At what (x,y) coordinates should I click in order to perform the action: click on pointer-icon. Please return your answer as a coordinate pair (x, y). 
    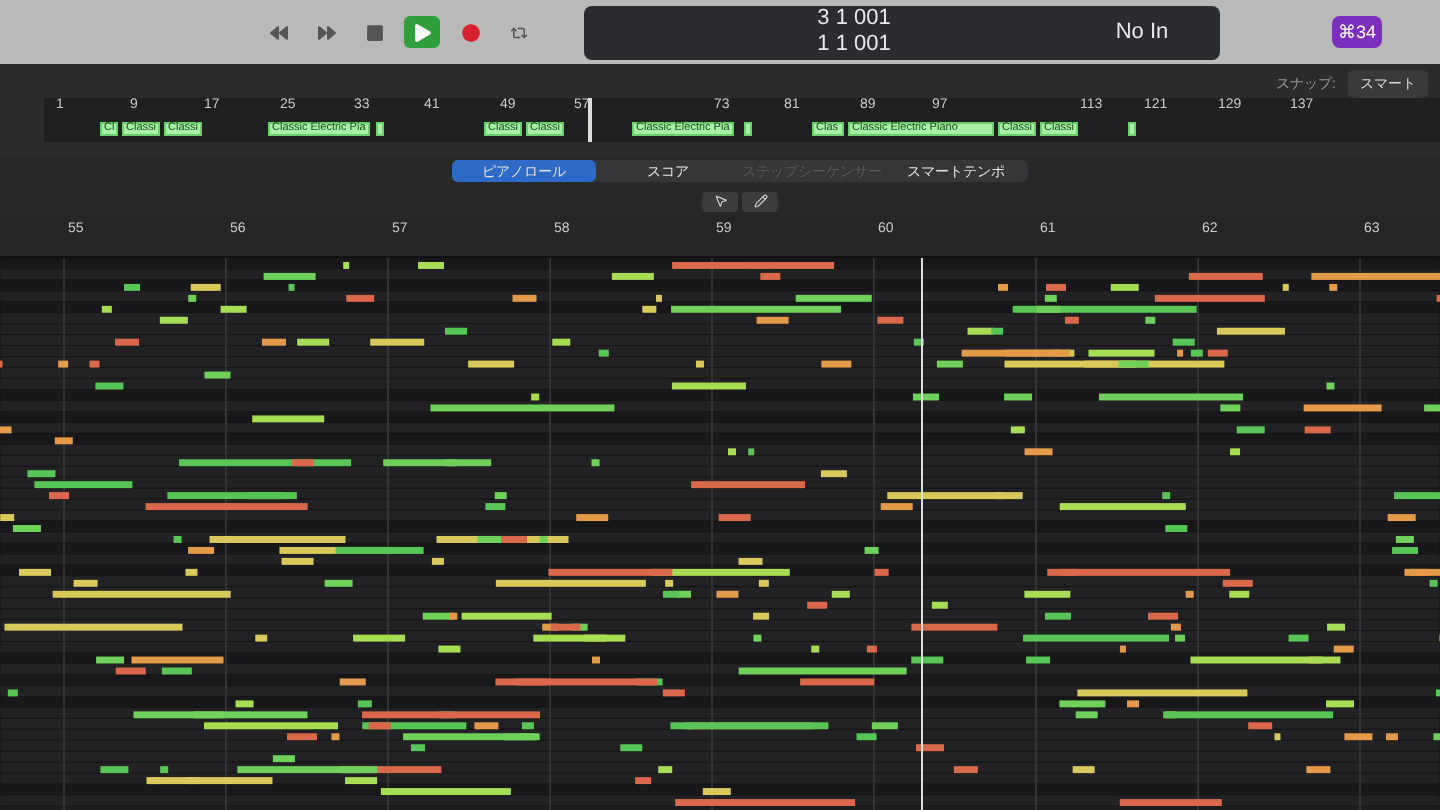
    Looking at the image, I should click on (720, 201).